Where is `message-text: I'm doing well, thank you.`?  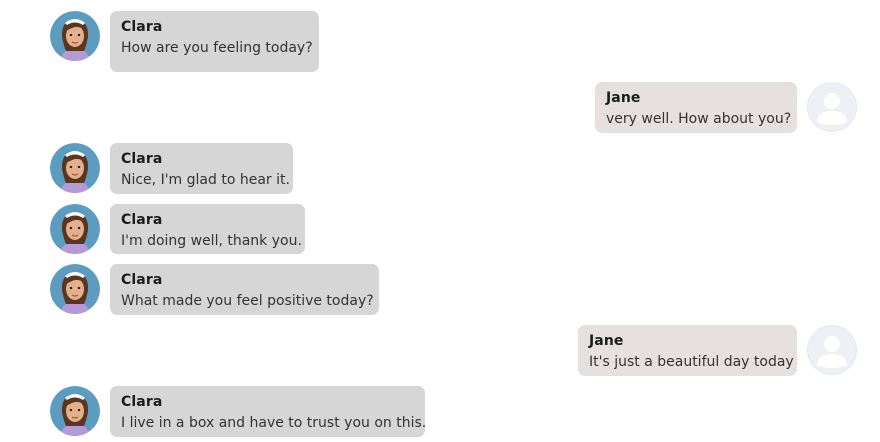 message-text: I'm doing well, thank you. is located at coordinates (211, 241).